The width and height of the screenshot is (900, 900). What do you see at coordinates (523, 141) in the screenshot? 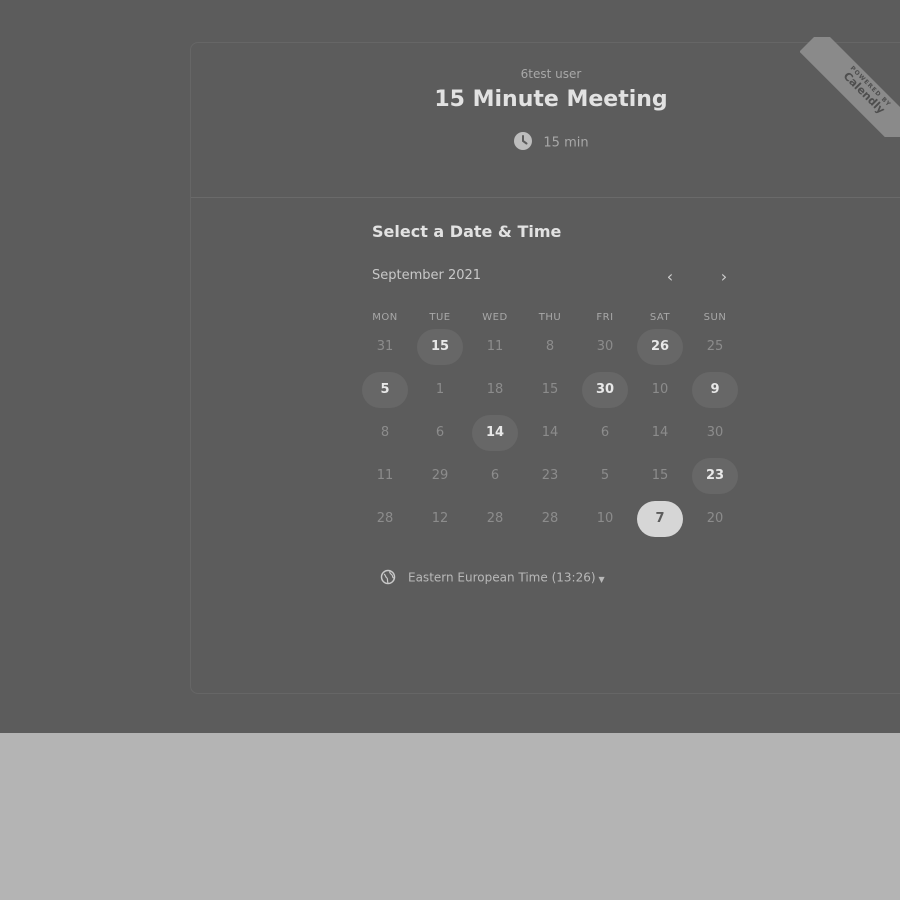
I see `clock-icon` at bounding box center [523, 141].